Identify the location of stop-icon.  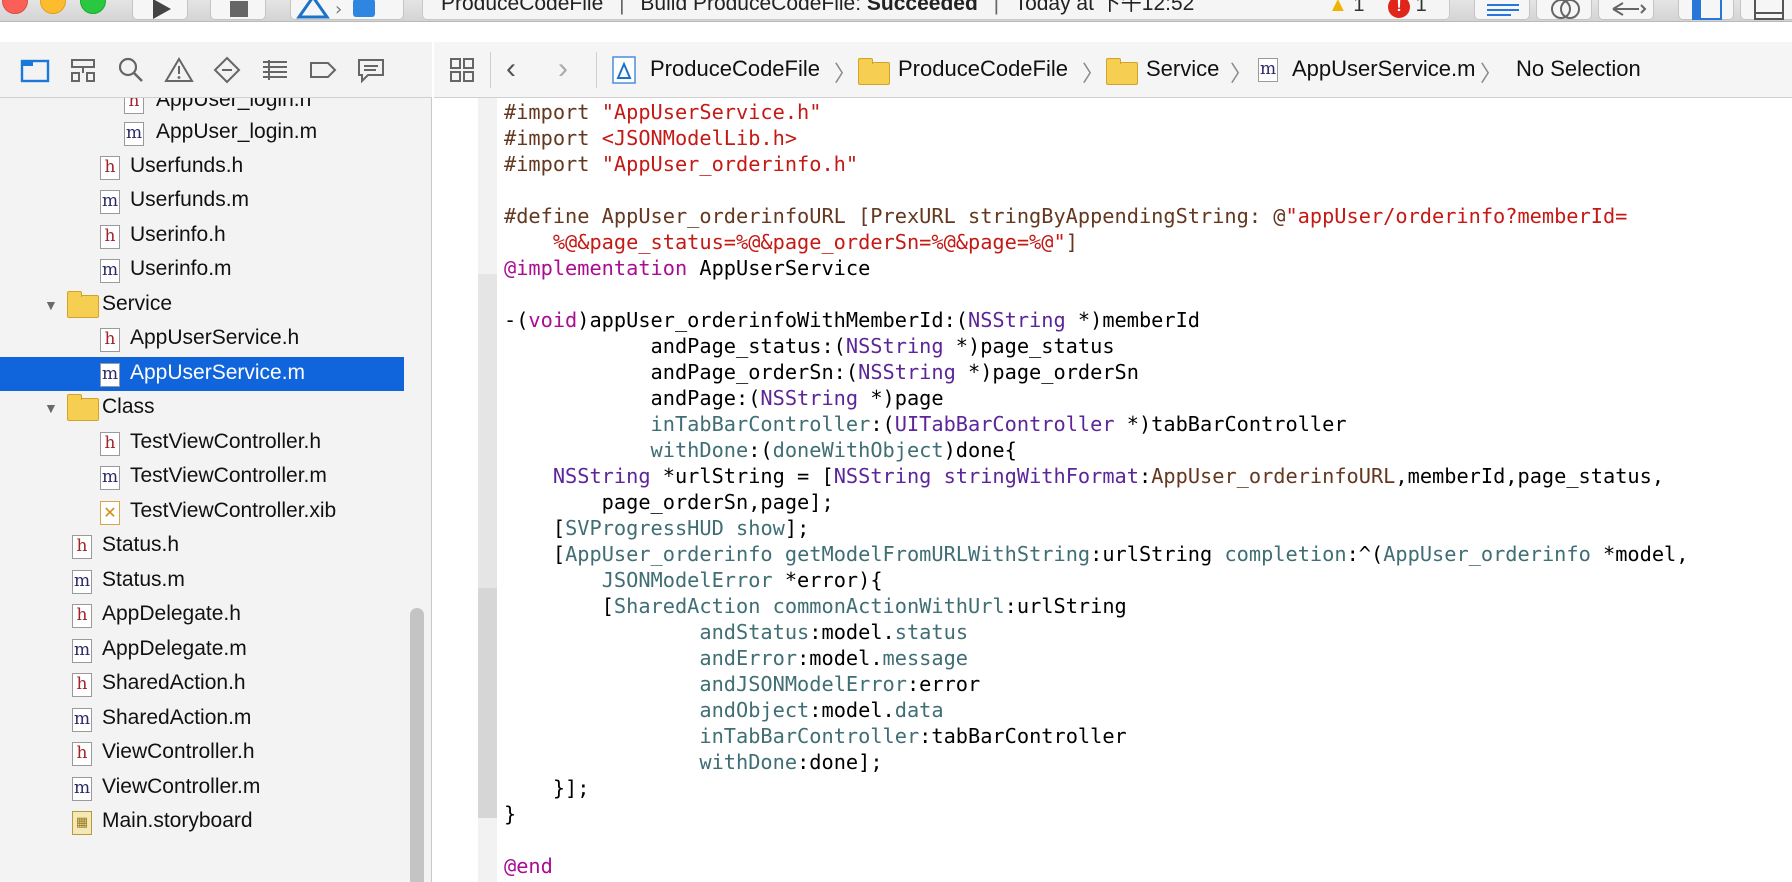
(239, 9).